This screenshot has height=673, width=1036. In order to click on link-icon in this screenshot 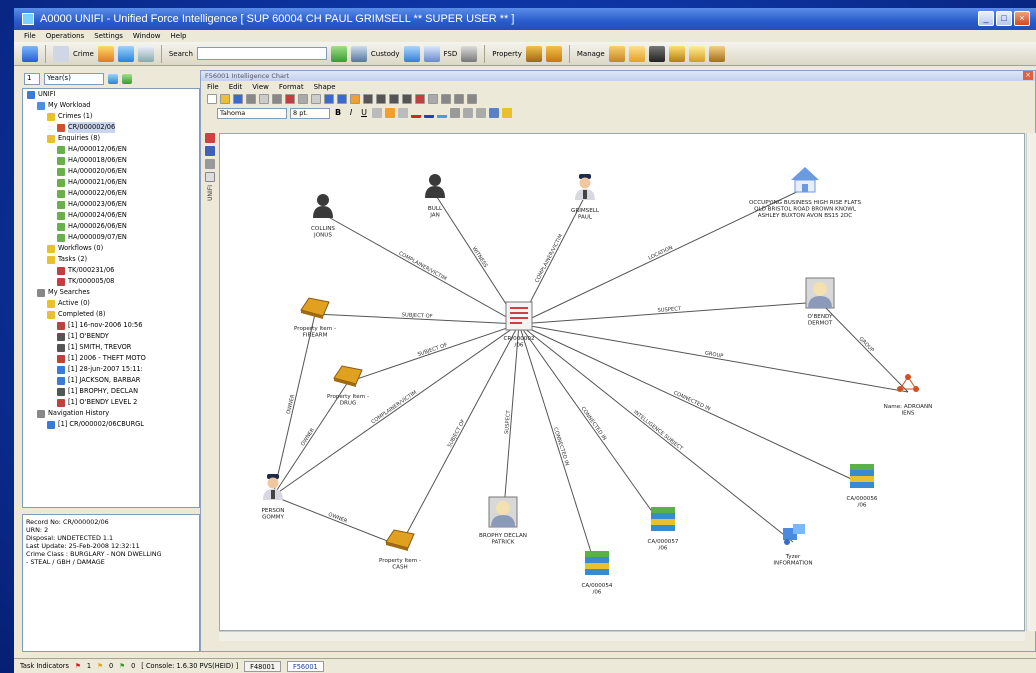, I will do `click(420, 99)`.